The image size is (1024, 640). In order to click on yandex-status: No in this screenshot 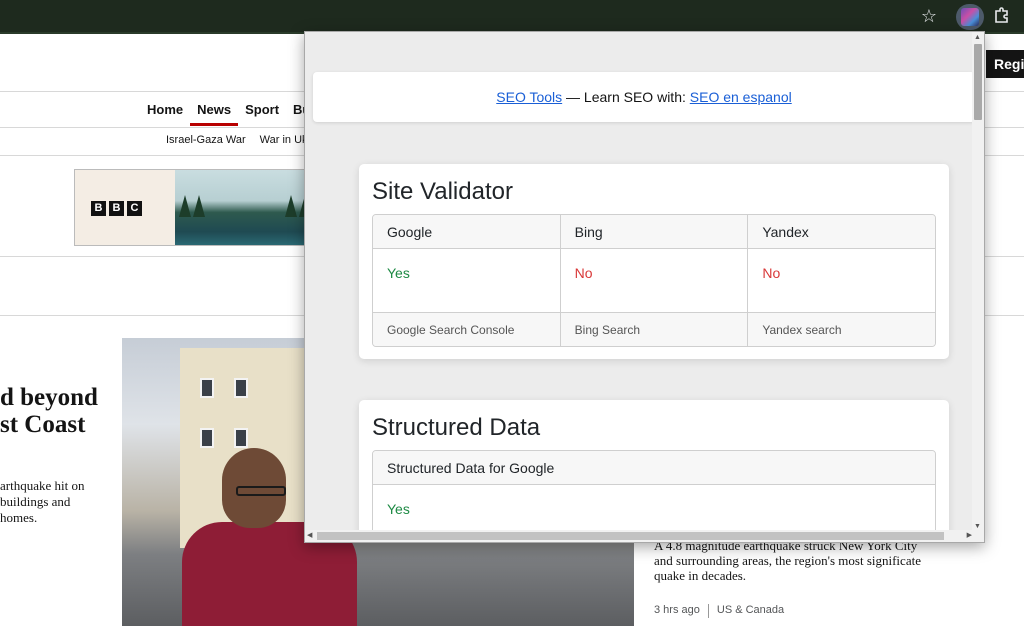, I will do `click(771, 273)`.